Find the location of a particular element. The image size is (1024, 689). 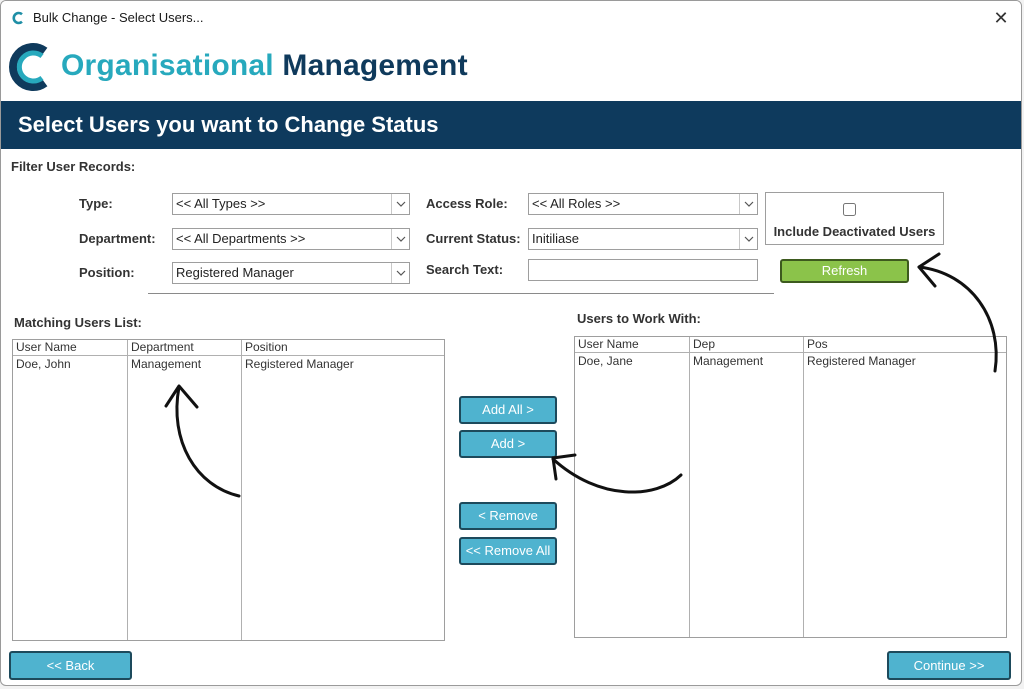

close-button: ✕ is located at coordinates (1001, 18).